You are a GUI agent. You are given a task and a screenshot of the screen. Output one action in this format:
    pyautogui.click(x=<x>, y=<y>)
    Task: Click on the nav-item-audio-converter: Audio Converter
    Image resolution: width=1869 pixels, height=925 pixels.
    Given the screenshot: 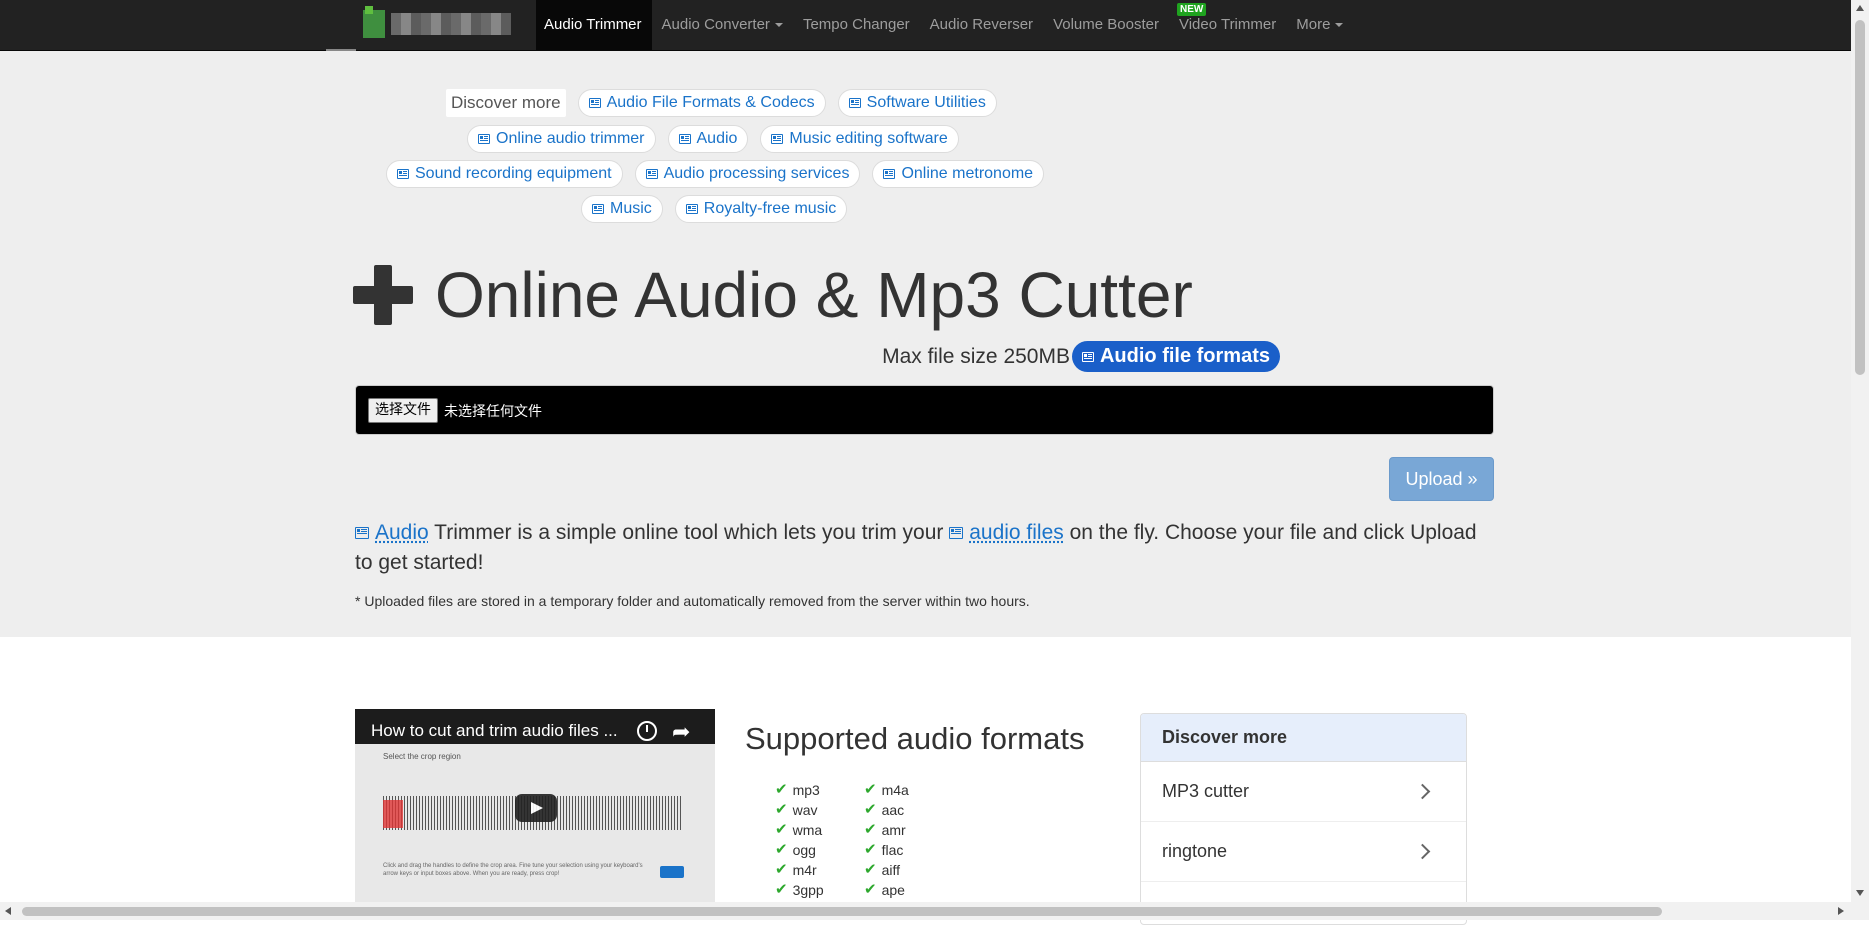 What is the action you would take?
    pyautogui.click(x=722, y=25)
    